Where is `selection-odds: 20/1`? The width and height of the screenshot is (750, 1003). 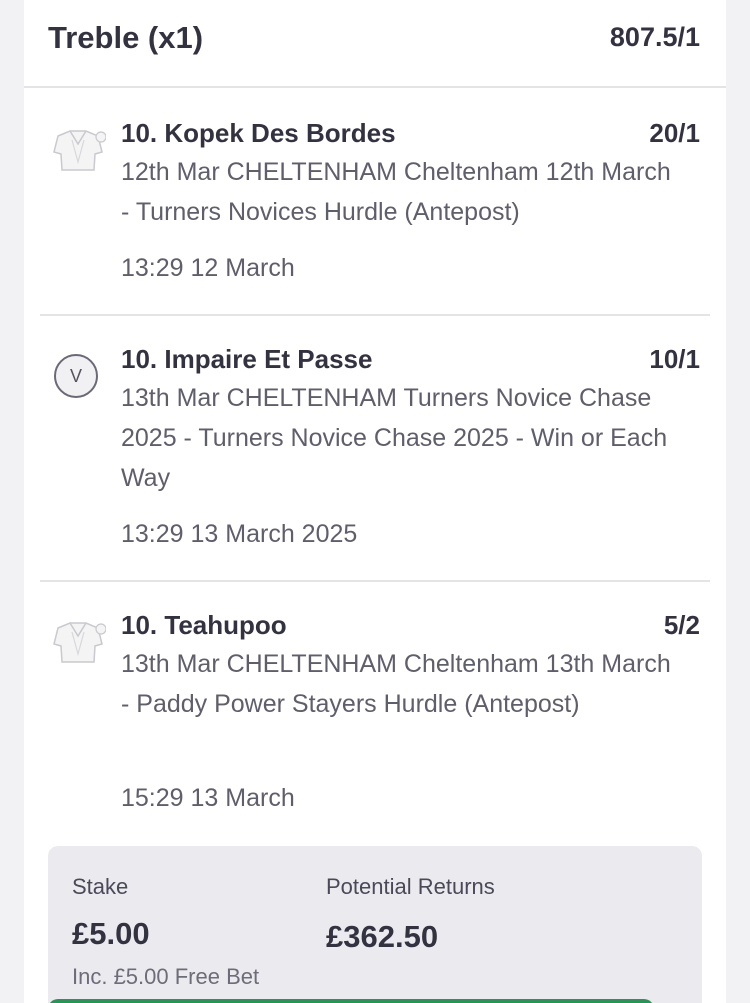 selection-odds: 20/1 is located at coordinates (674, 133).